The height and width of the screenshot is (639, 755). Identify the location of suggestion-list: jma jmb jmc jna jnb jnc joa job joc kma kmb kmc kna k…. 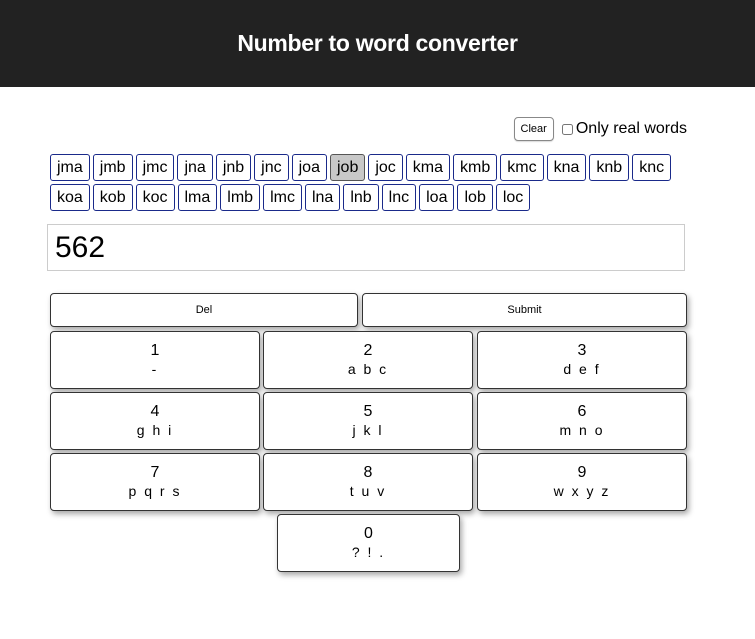
(370, 182).